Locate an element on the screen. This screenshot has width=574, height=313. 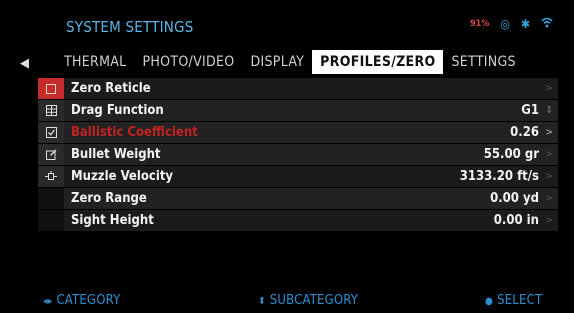
hint-subcategory-label: SUBCATEGORY is located at coordinates (314, 300).